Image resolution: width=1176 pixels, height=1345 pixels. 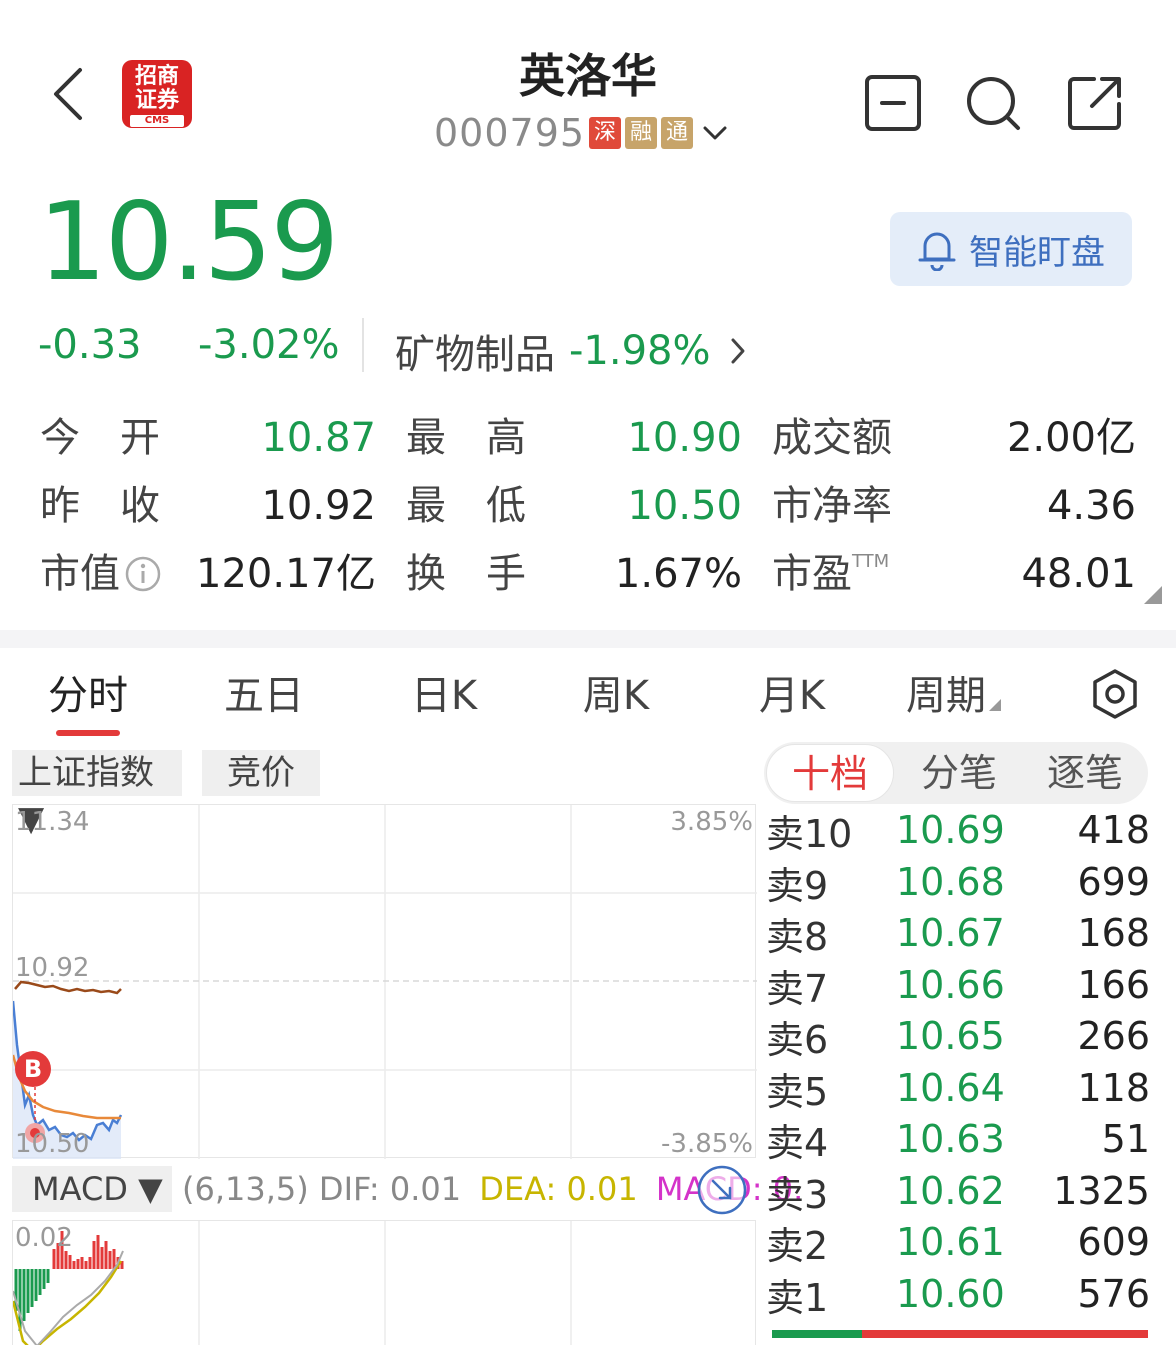 What do you see at coordinates (318, 506) in the screenshot?
I see `prev-close-value: 10.92` at bounding box center [318, 506].